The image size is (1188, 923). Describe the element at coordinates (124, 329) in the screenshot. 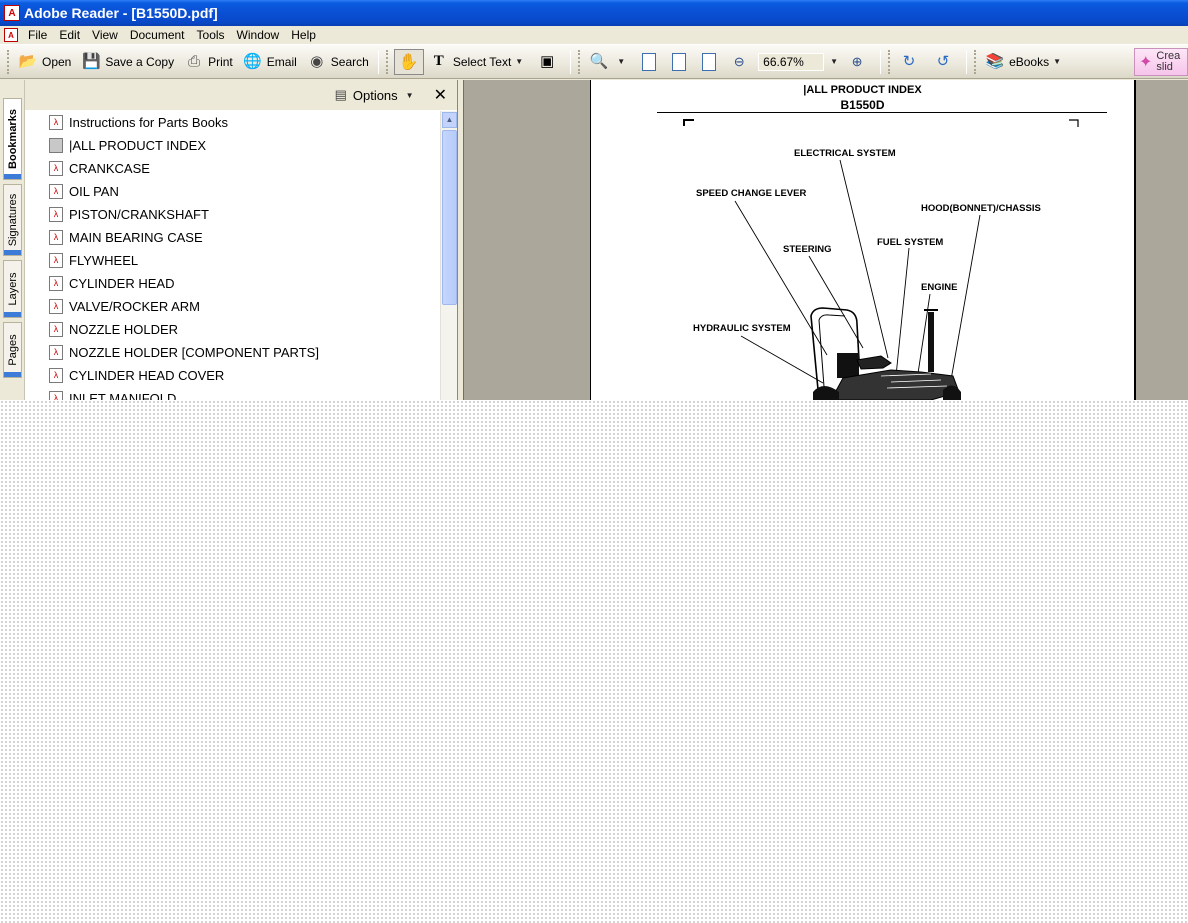

I see `bookmark-label: NOZZLE HOLDER` at that location.